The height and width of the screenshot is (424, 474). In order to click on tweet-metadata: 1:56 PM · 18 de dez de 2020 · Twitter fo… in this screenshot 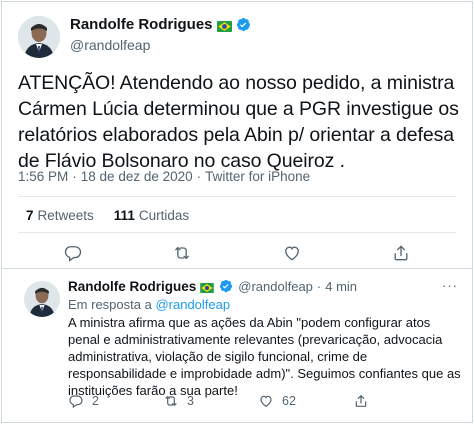, I will do `click(164, 176)`.